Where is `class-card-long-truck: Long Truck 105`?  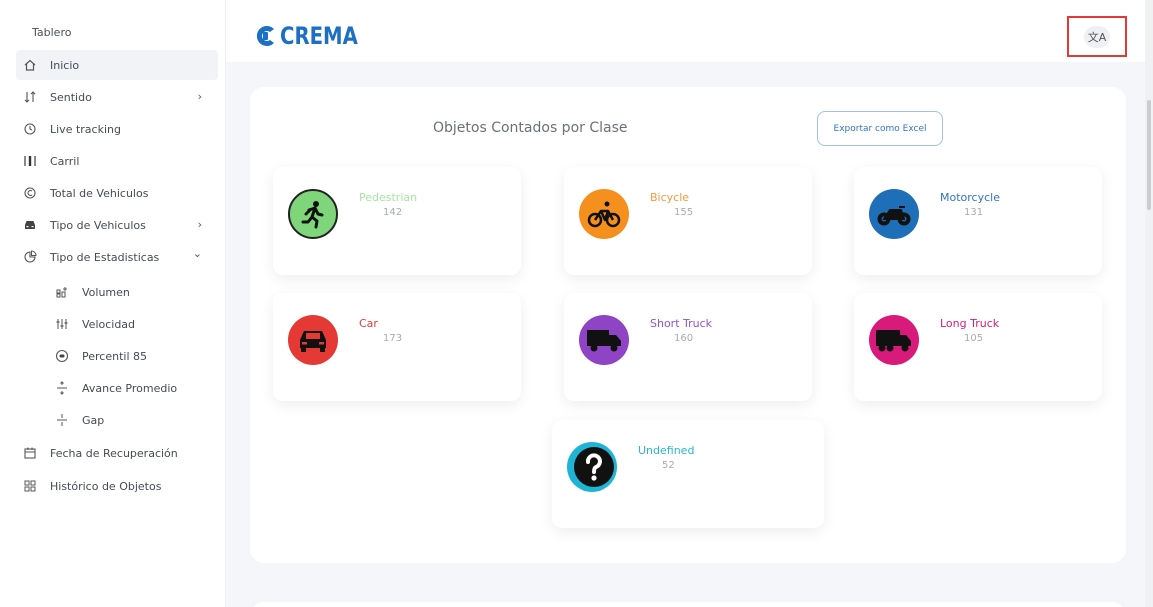 class-card-long-truck: Long Truck 105 is located at coordinates (978, 347).